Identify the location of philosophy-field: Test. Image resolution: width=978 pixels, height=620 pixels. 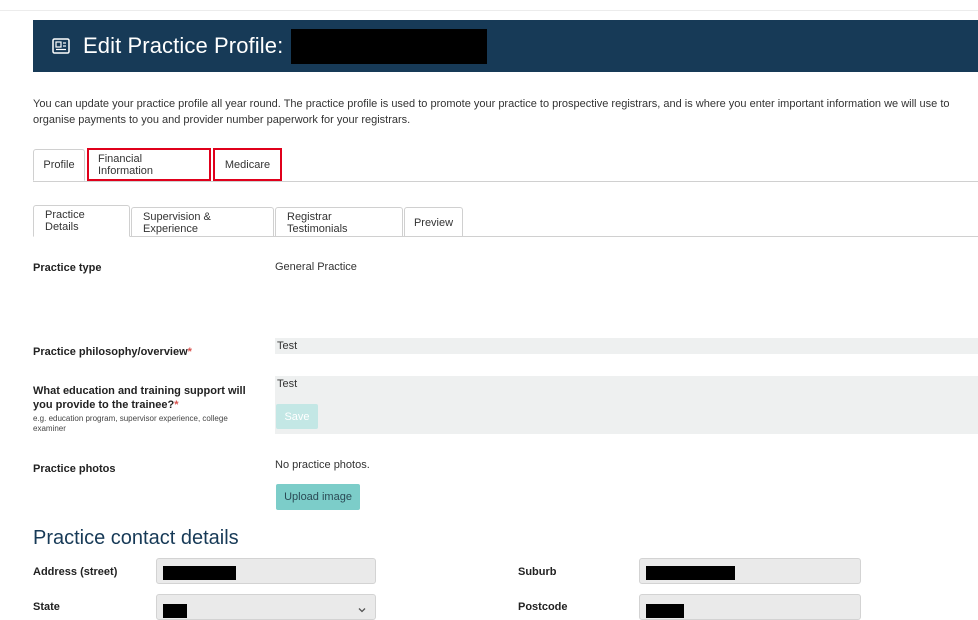
(626, 346).